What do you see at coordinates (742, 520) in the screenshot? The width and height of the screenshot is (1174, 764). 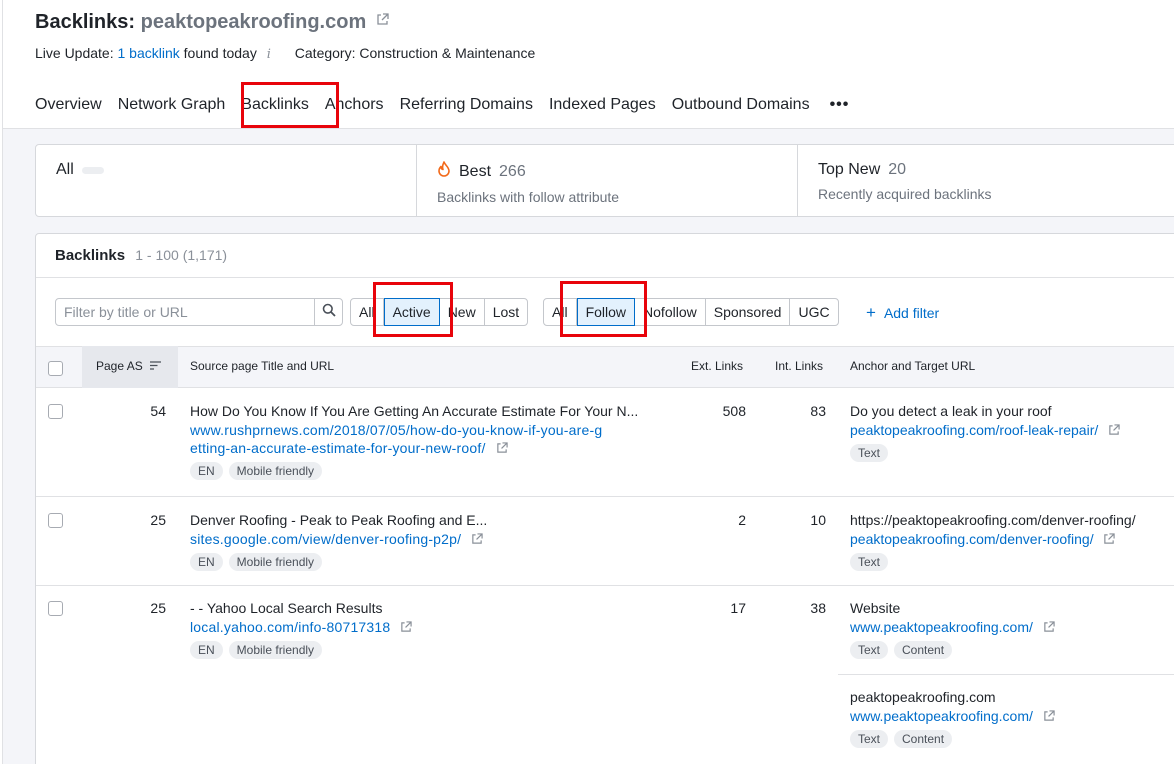 I see `ext-links-value: 2` at bounding box center [742, 520].